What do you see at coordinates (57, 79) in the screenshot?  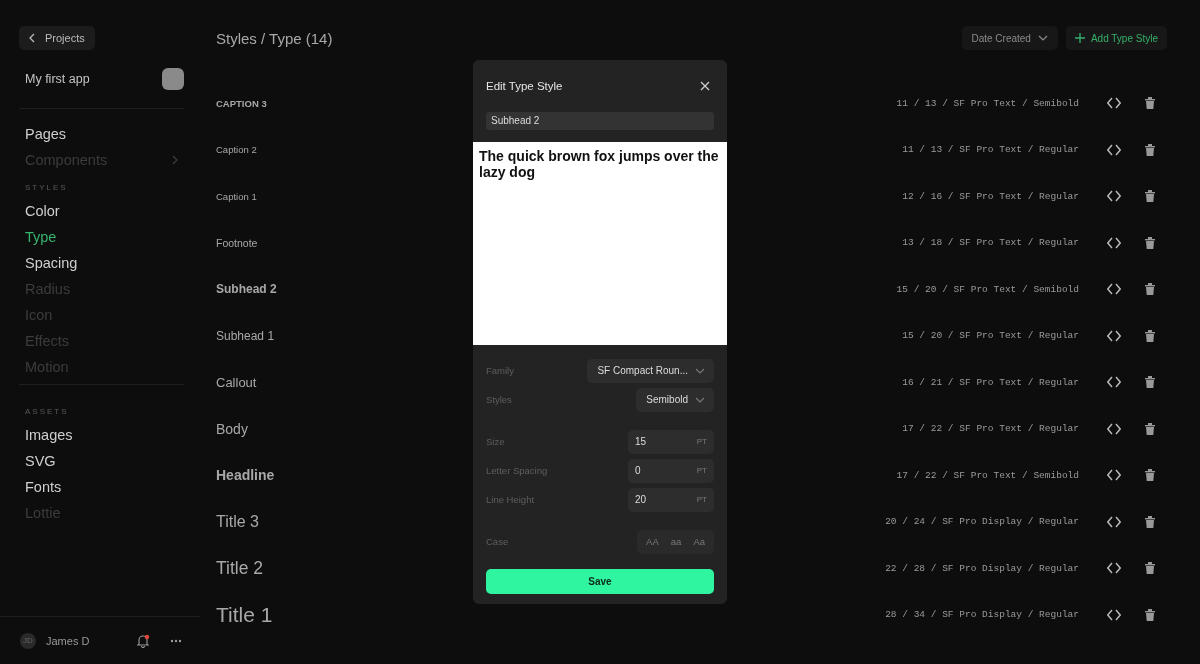 I see `project-name: My first app` at bounding box center [57, 79].